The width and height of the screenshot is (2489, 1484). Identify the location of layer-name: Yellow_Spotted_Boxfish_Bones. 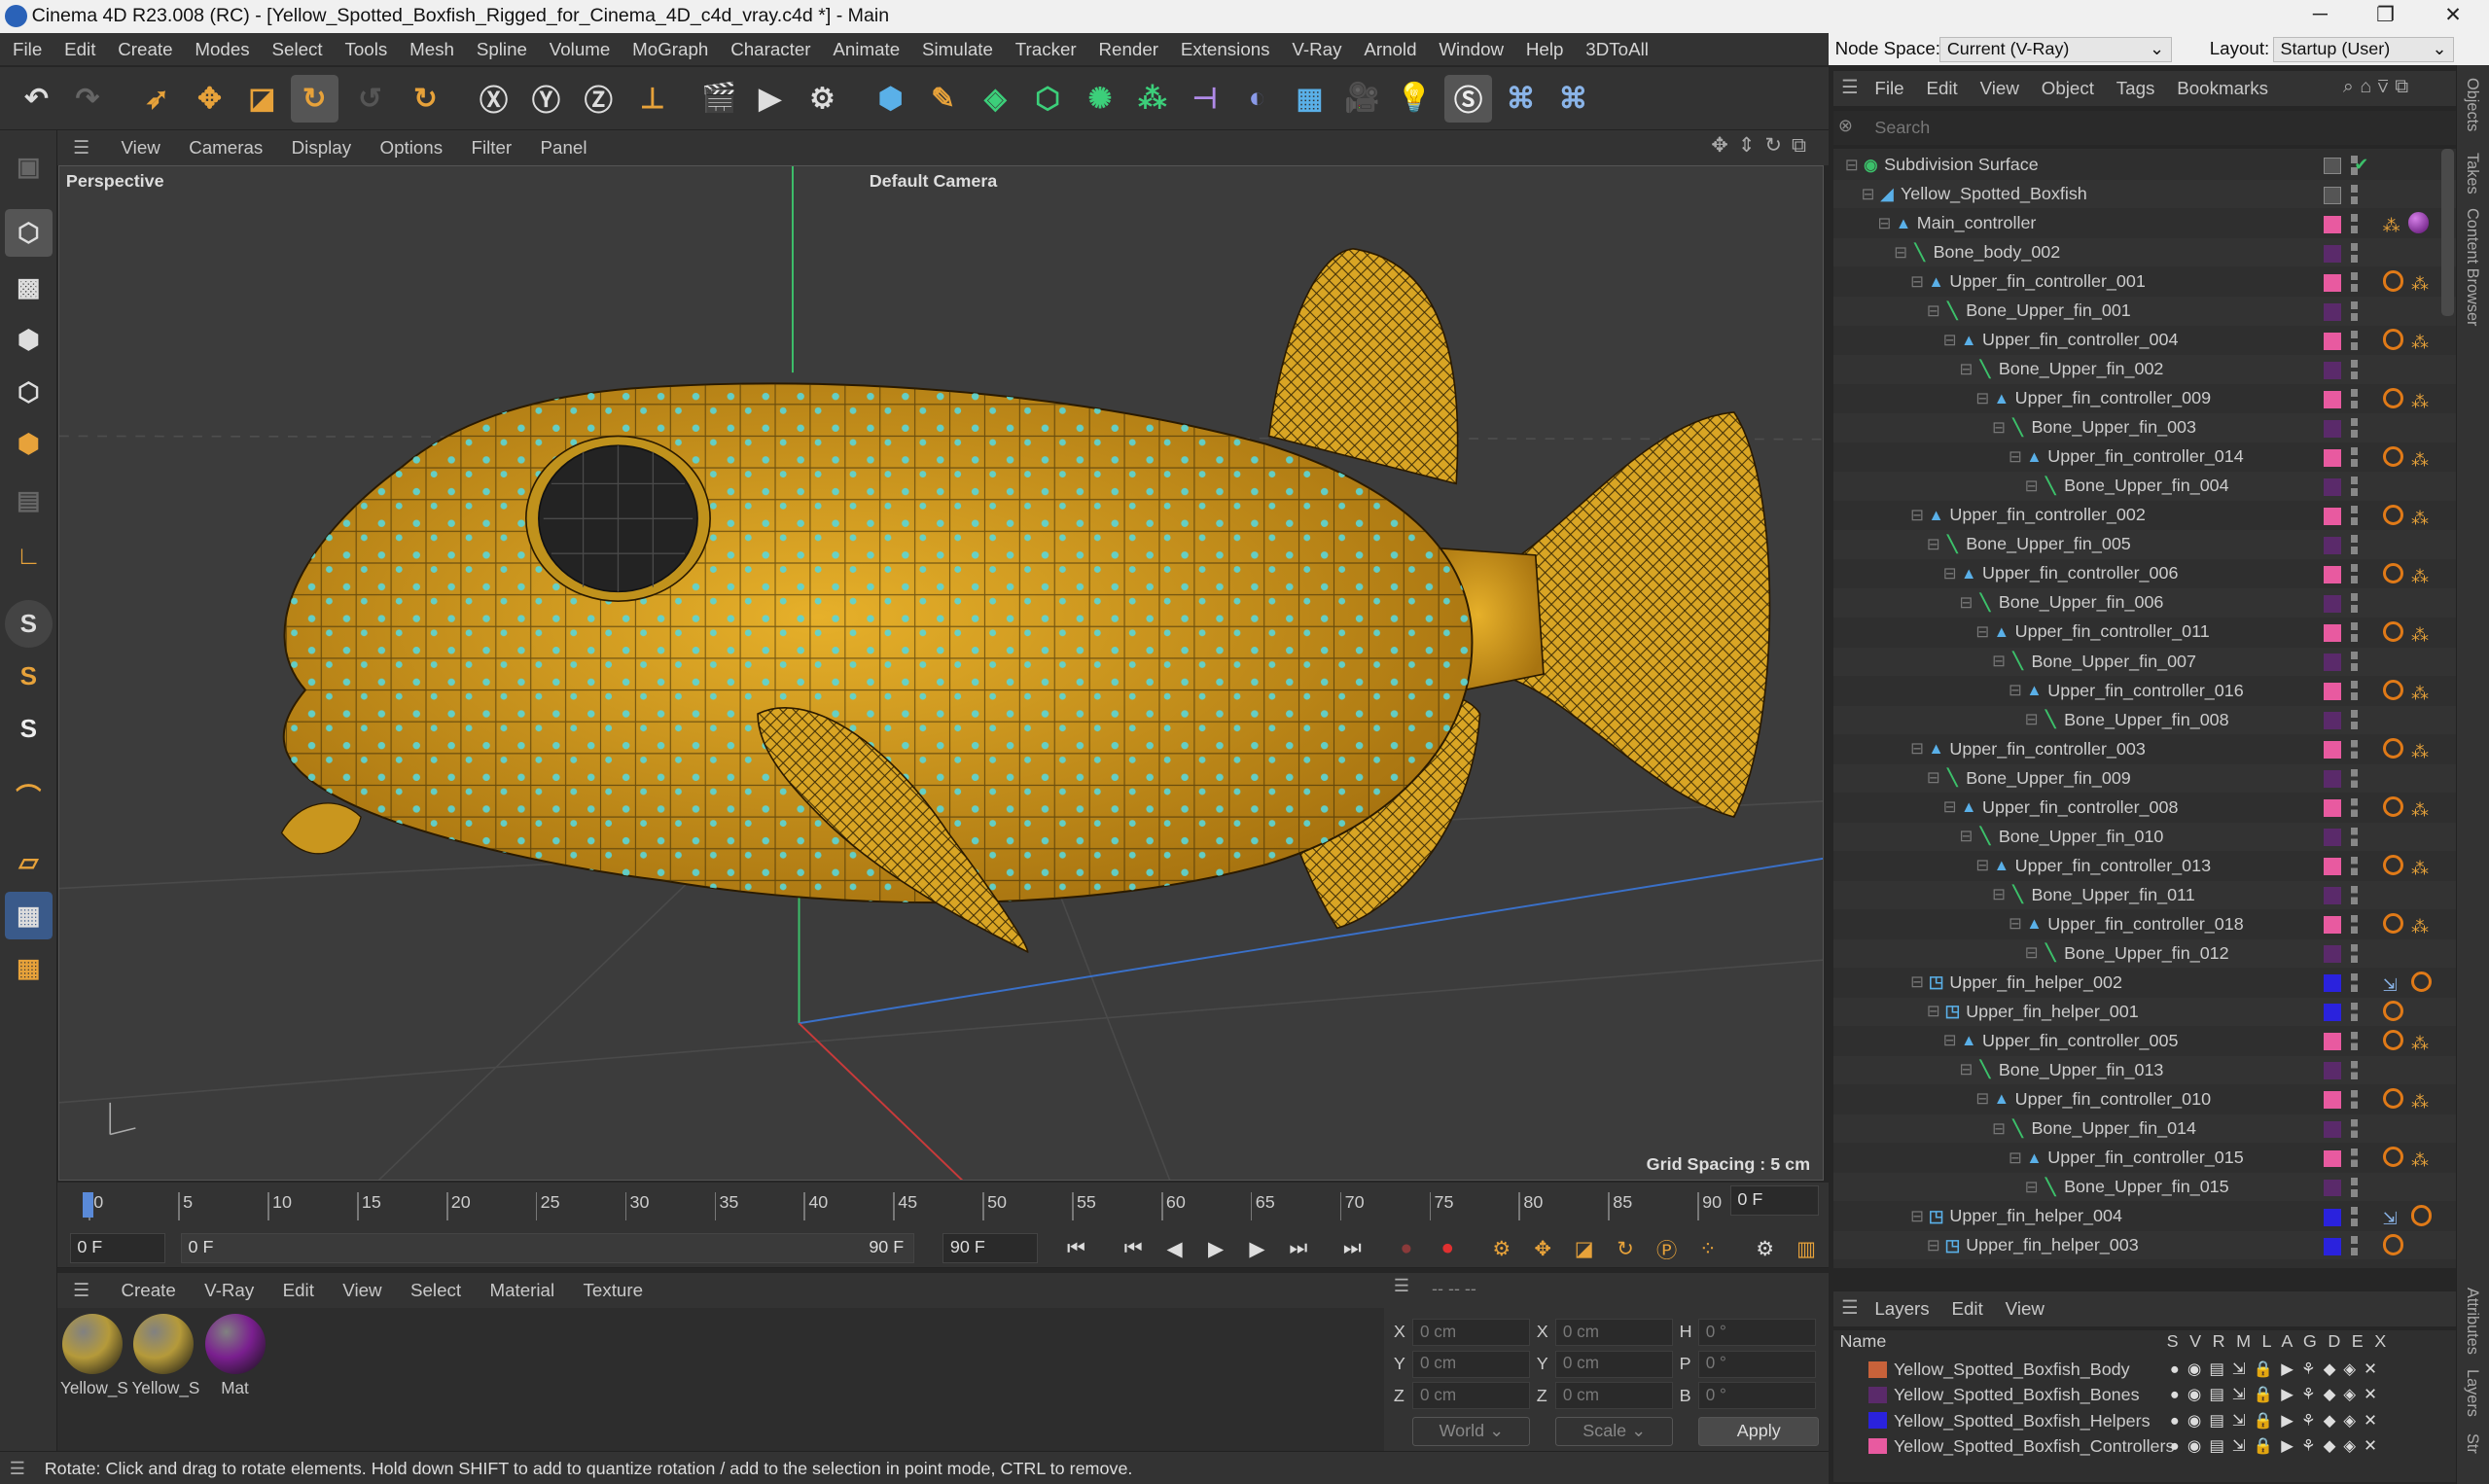
(2017, 1395).